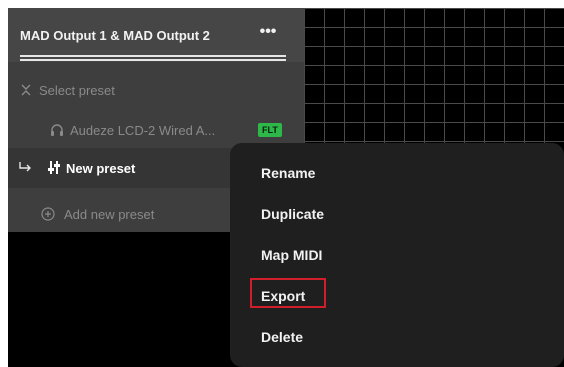 The width and height of the screenshot is (564, 367). I want to click on menu-item-label: Export, so click(283, 296).